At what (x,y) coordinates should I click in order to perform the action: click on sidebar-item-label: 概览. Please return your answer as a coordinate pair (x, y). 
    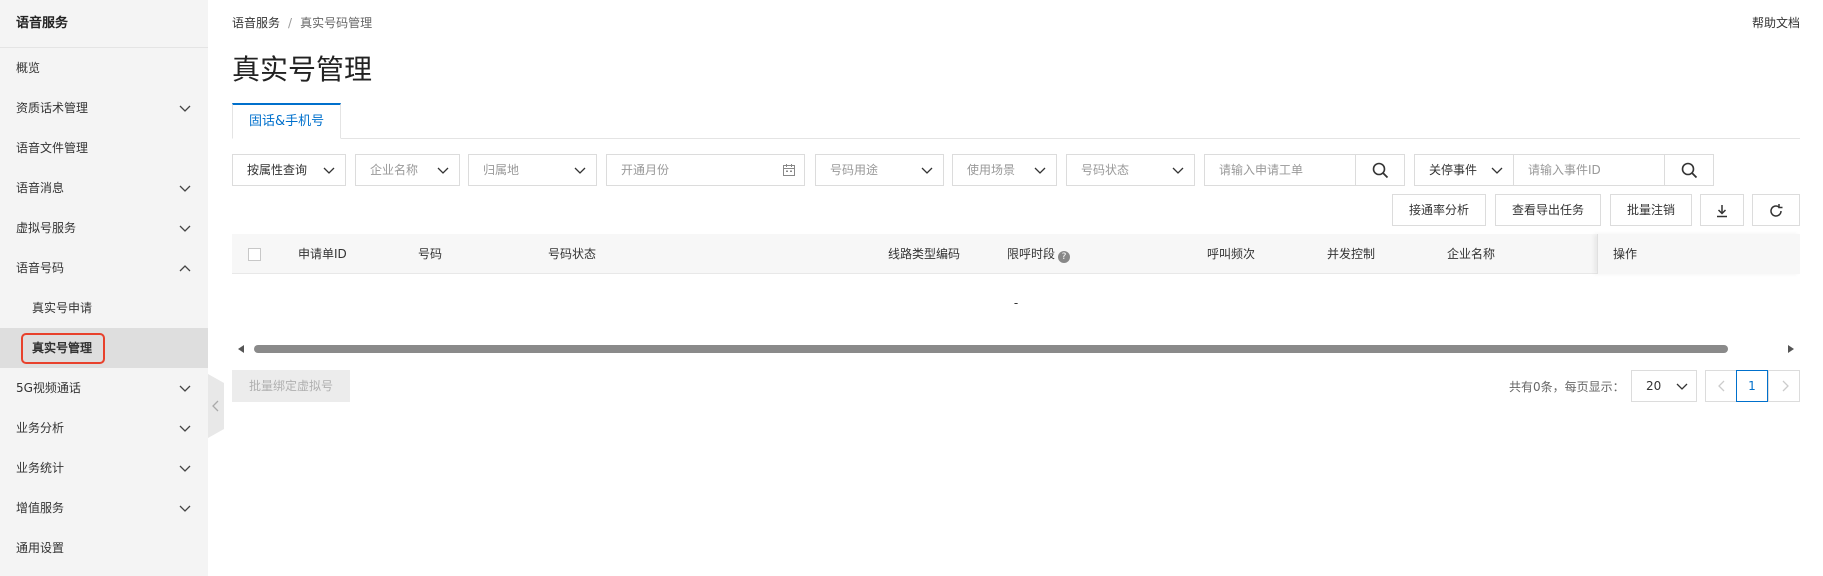
    Looking at the image, I should click on (28, 68).